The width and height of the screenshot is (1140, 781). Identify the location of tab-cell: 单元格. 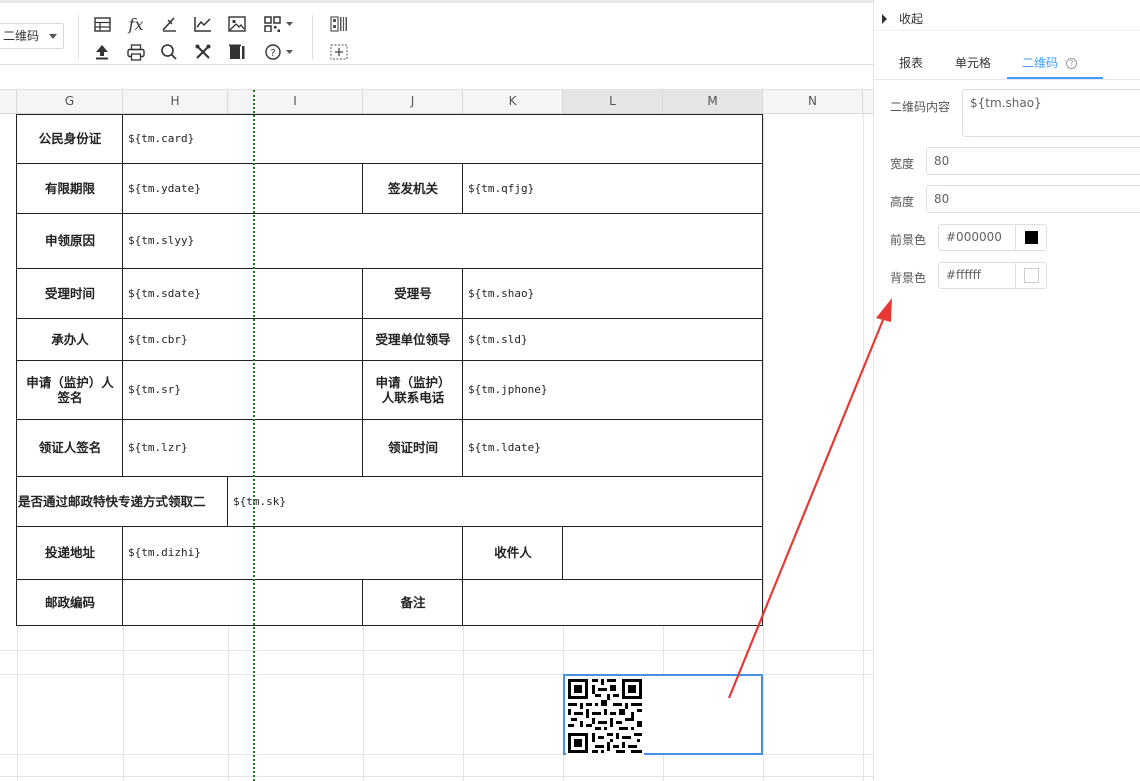
(973, 62).